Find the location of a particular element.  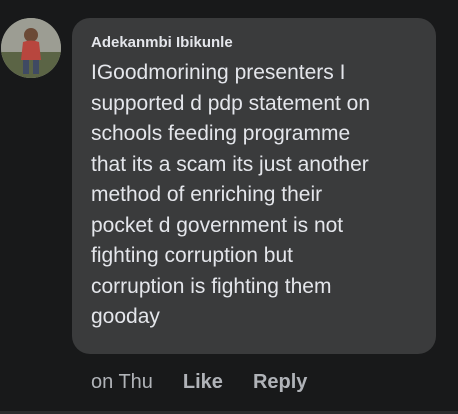

profile-photo-icon is located at coordinates (31, 48).